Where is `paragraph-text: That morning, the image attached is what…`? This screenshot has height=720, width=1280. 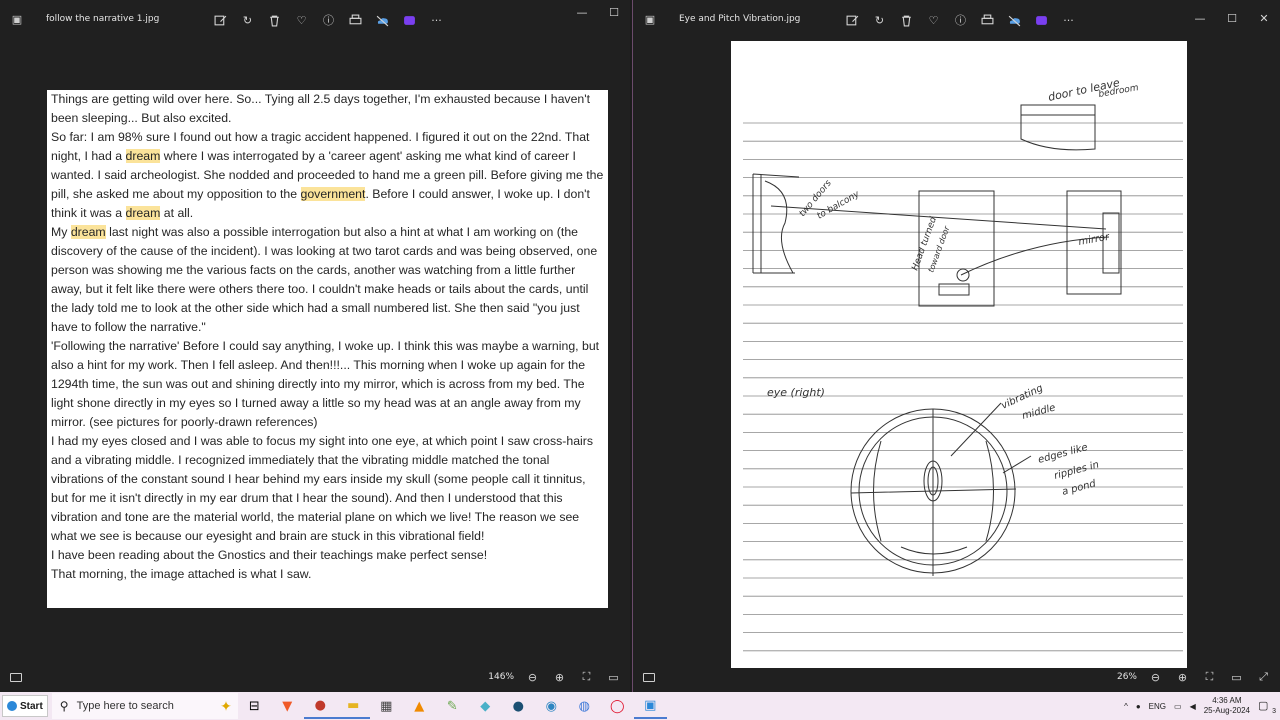
paragraph-text: That morning, the image attached is what… is located at coordinates (181, 574).